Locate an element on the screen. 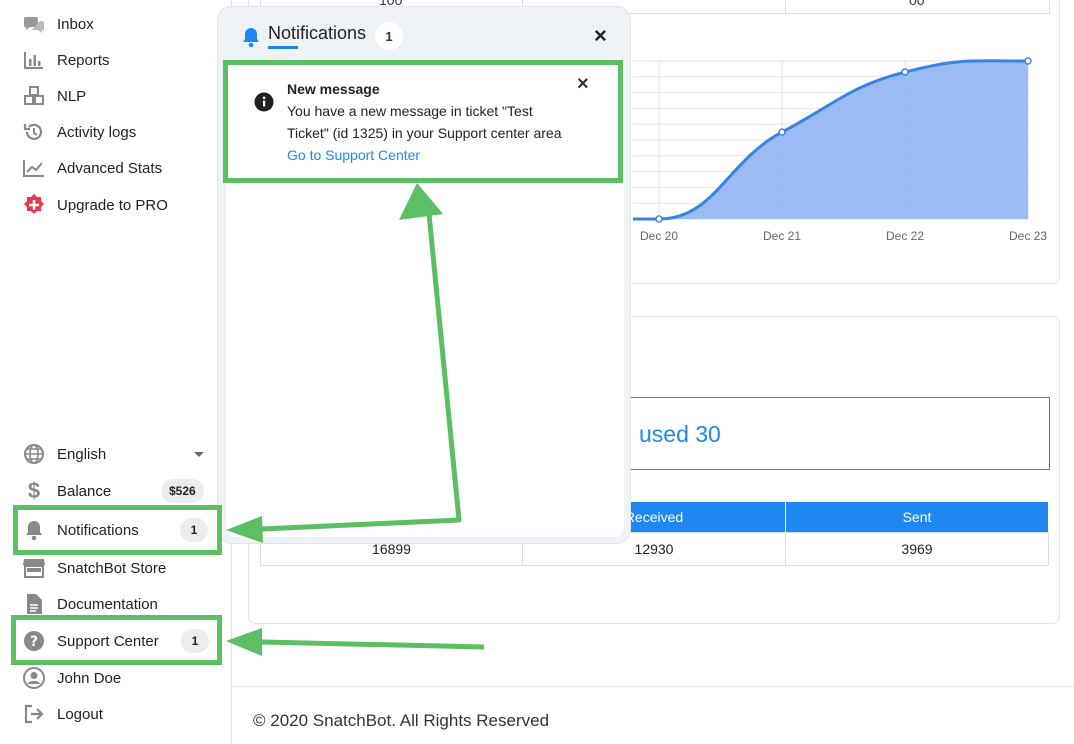  sidebar-item-label: NLP is located at coordinates (72, 96).